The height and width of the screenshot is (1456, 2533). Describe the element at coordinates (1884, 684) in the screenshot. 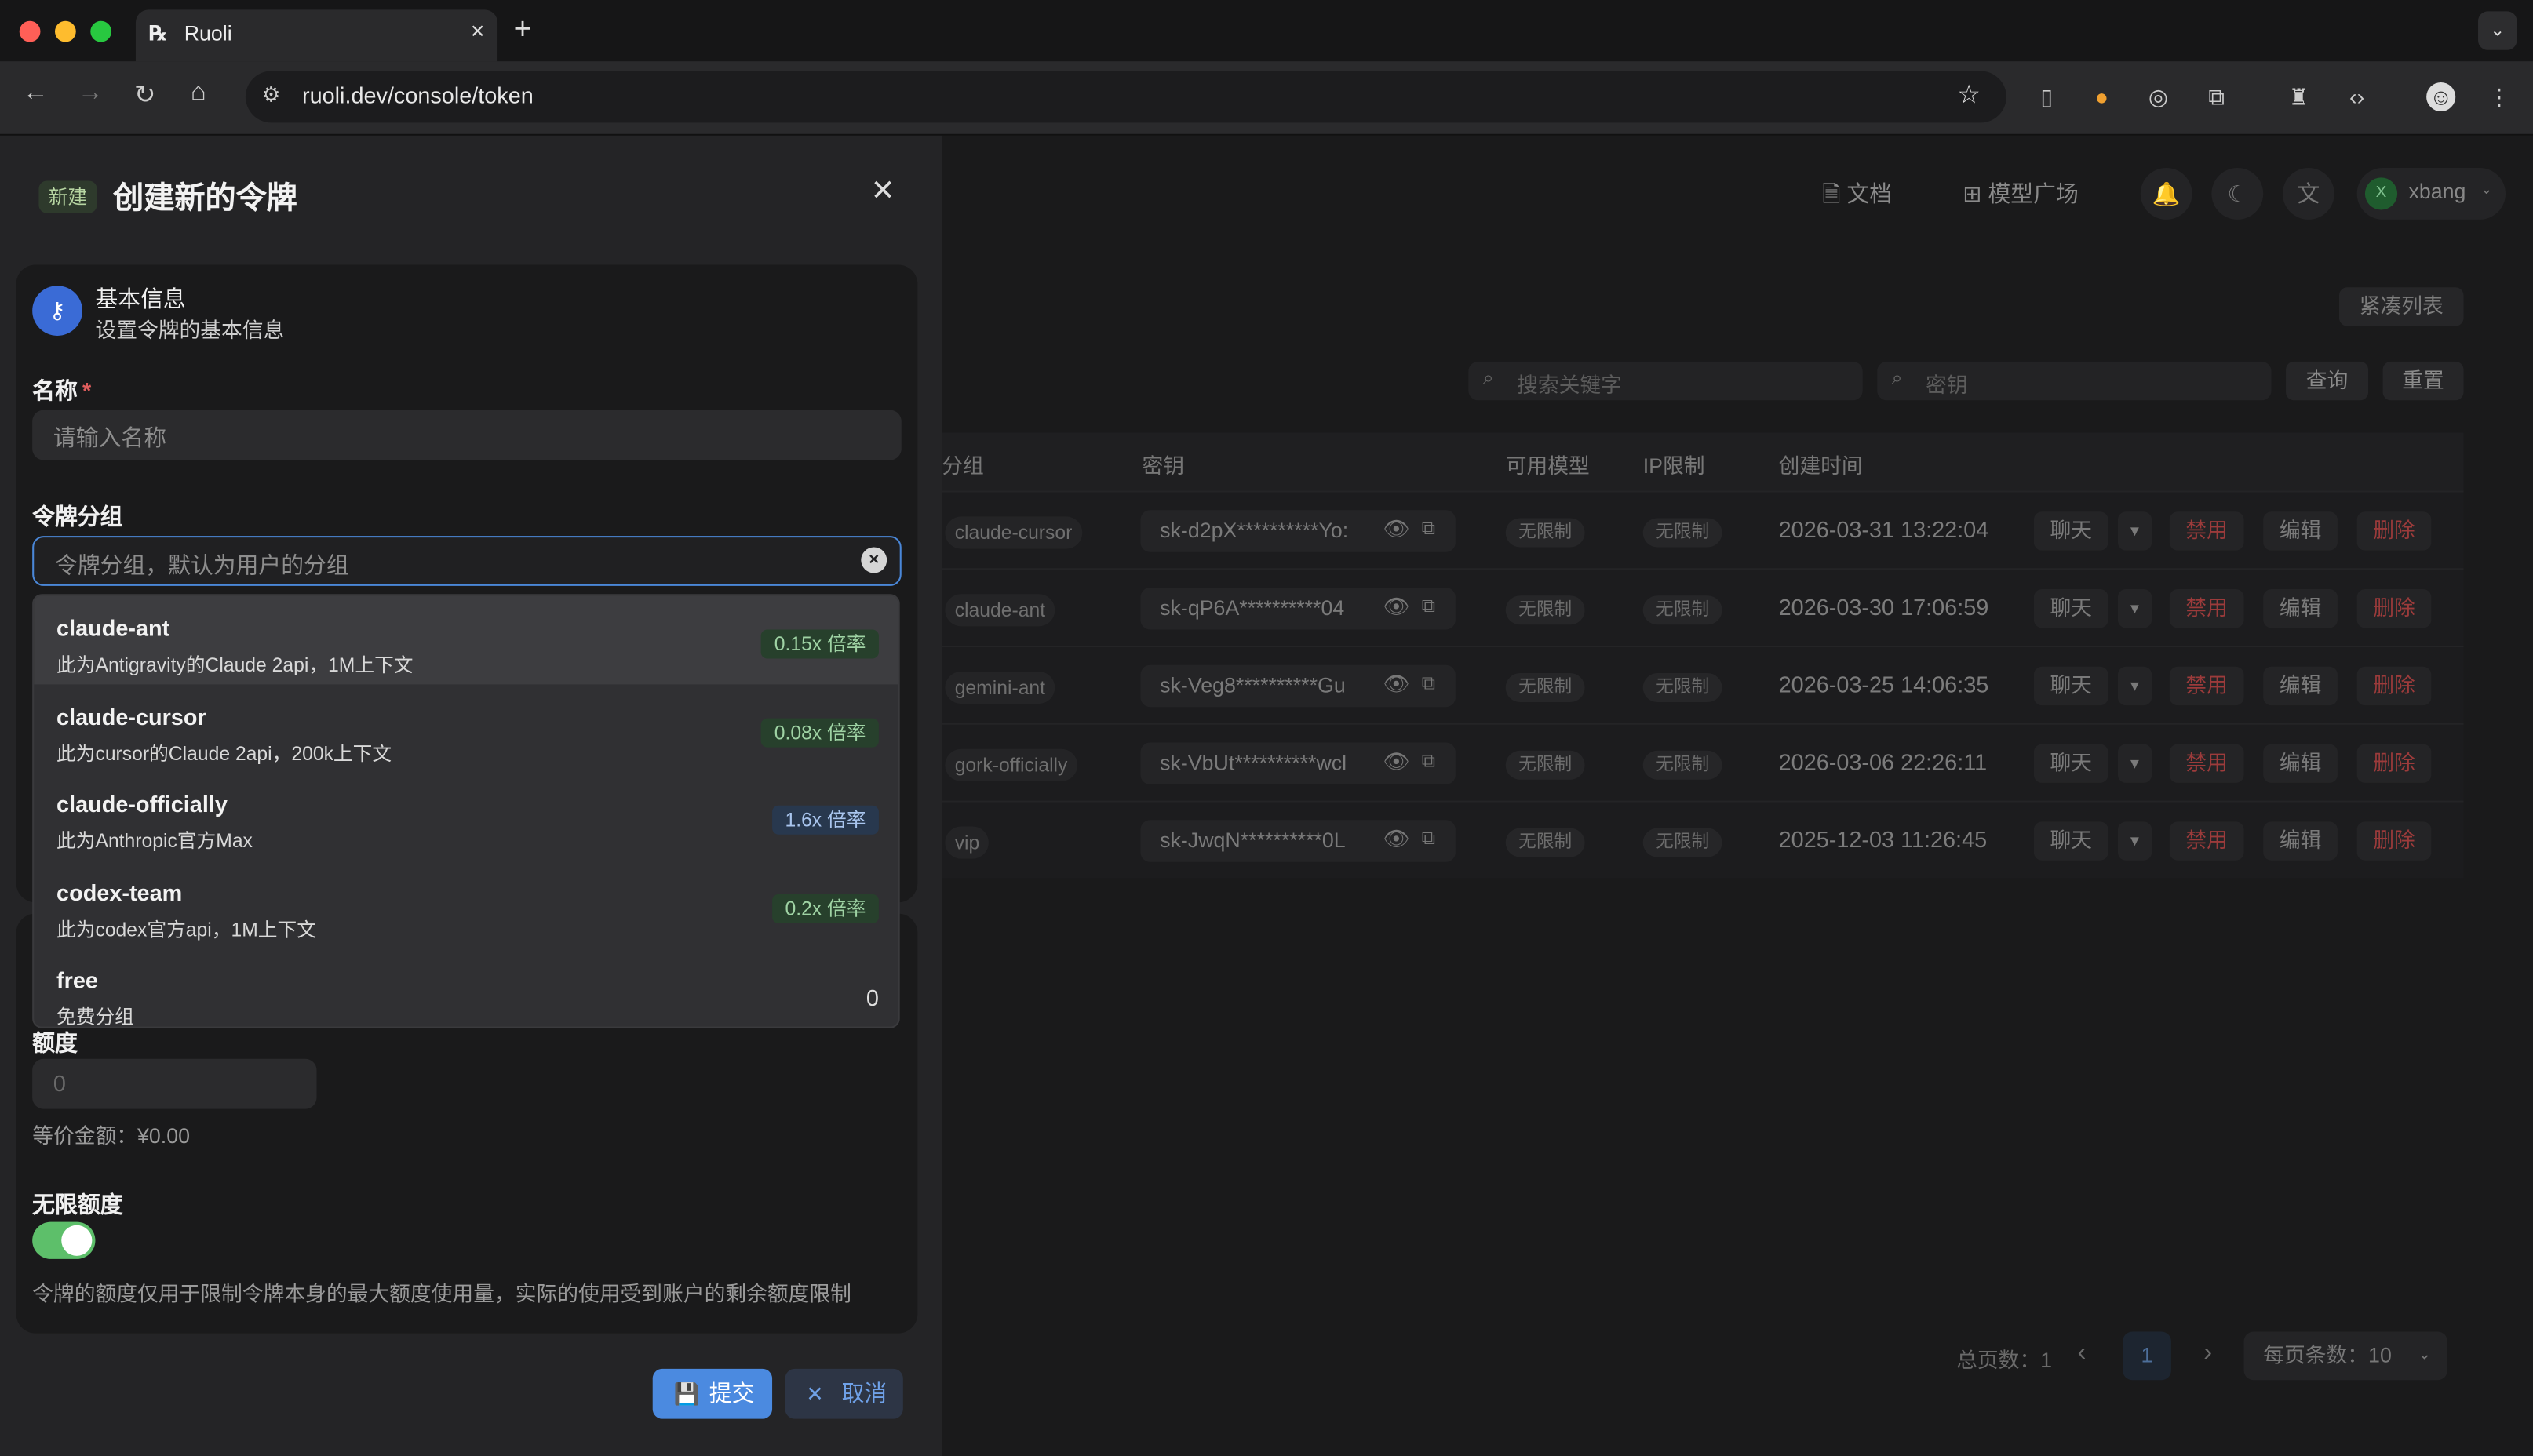

I see `created-time: 2026-03-25 14:06:35` at that location.